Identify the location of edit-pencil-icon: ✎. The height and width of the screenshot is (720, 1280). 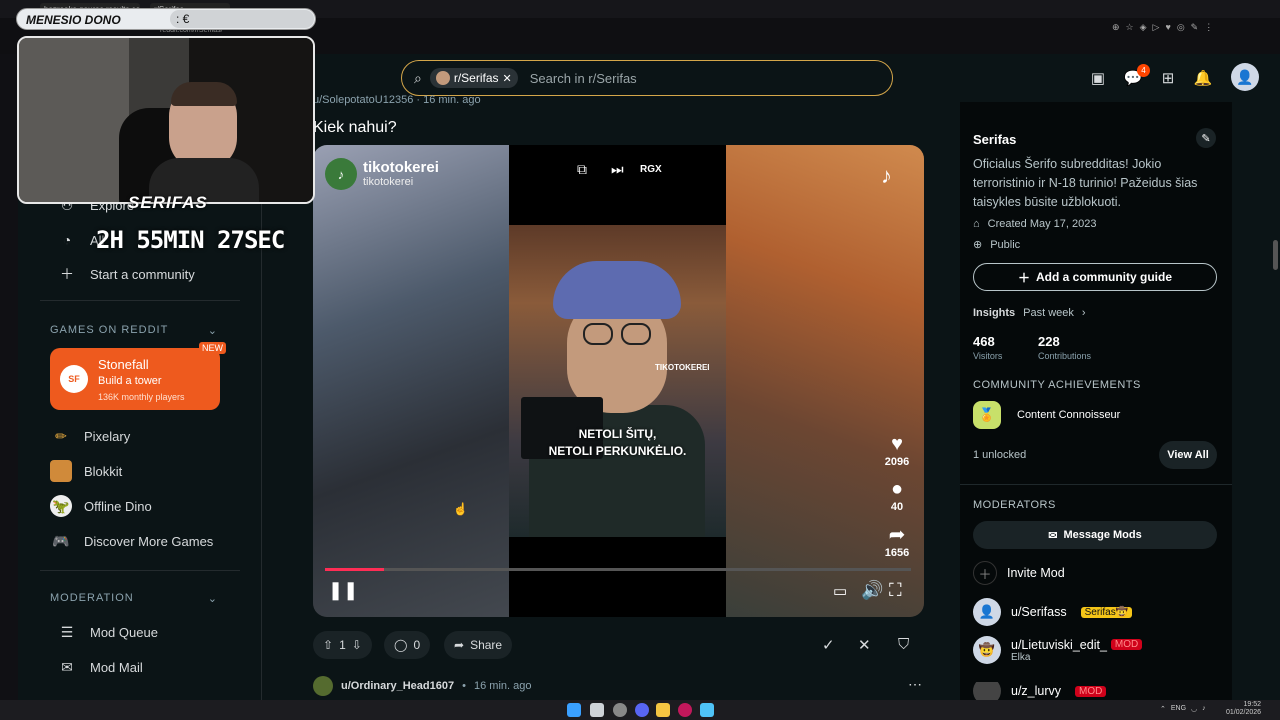
(1206, 138).